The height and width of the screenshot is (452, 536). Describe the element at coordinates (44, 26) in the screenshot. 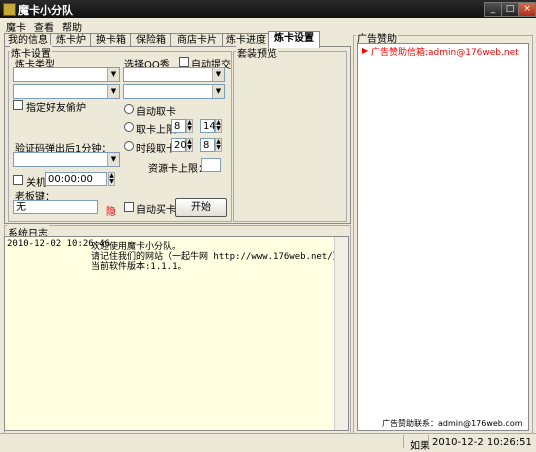

I see `menu-view: 查看` at that location.